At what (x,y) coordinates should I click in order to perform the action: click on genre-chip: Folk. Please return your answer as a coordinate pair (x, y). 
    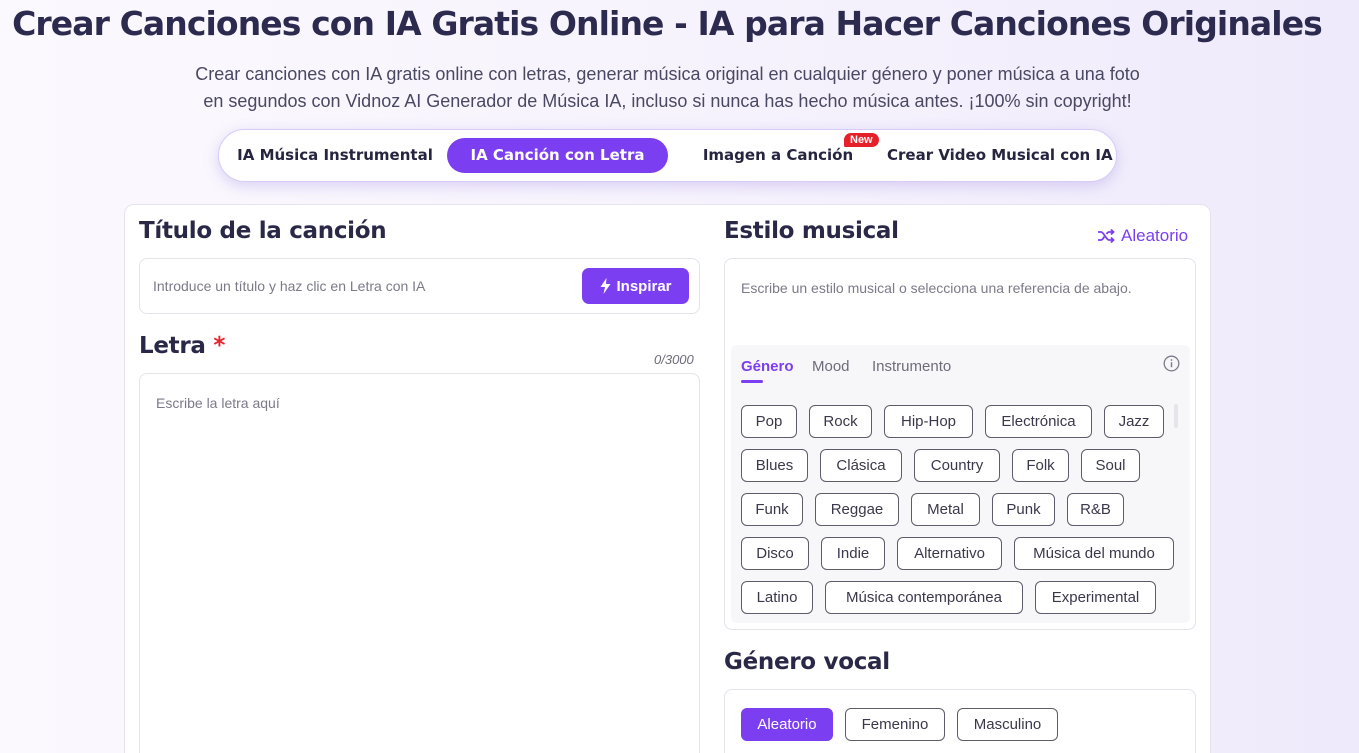
    Looking at the image, I should click on (1040, 465).